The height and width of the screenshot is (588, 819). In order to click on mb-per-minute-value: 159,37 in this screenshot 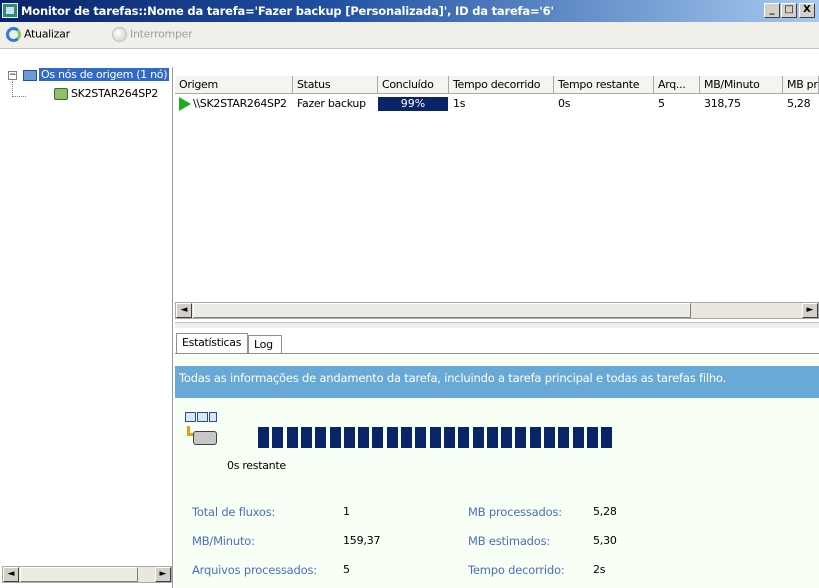, I will do `click(362, 540)`.